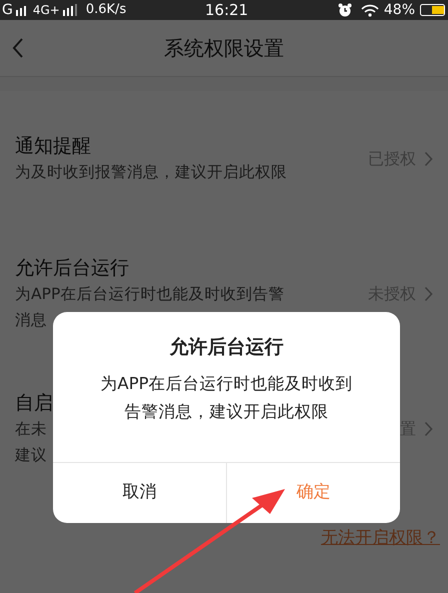 The width and height of the screenshot is (448, 593). What do you see at coordinates (433, 10) in the screenshot?
I see `battery-icon` at bounding box center [433, 10].